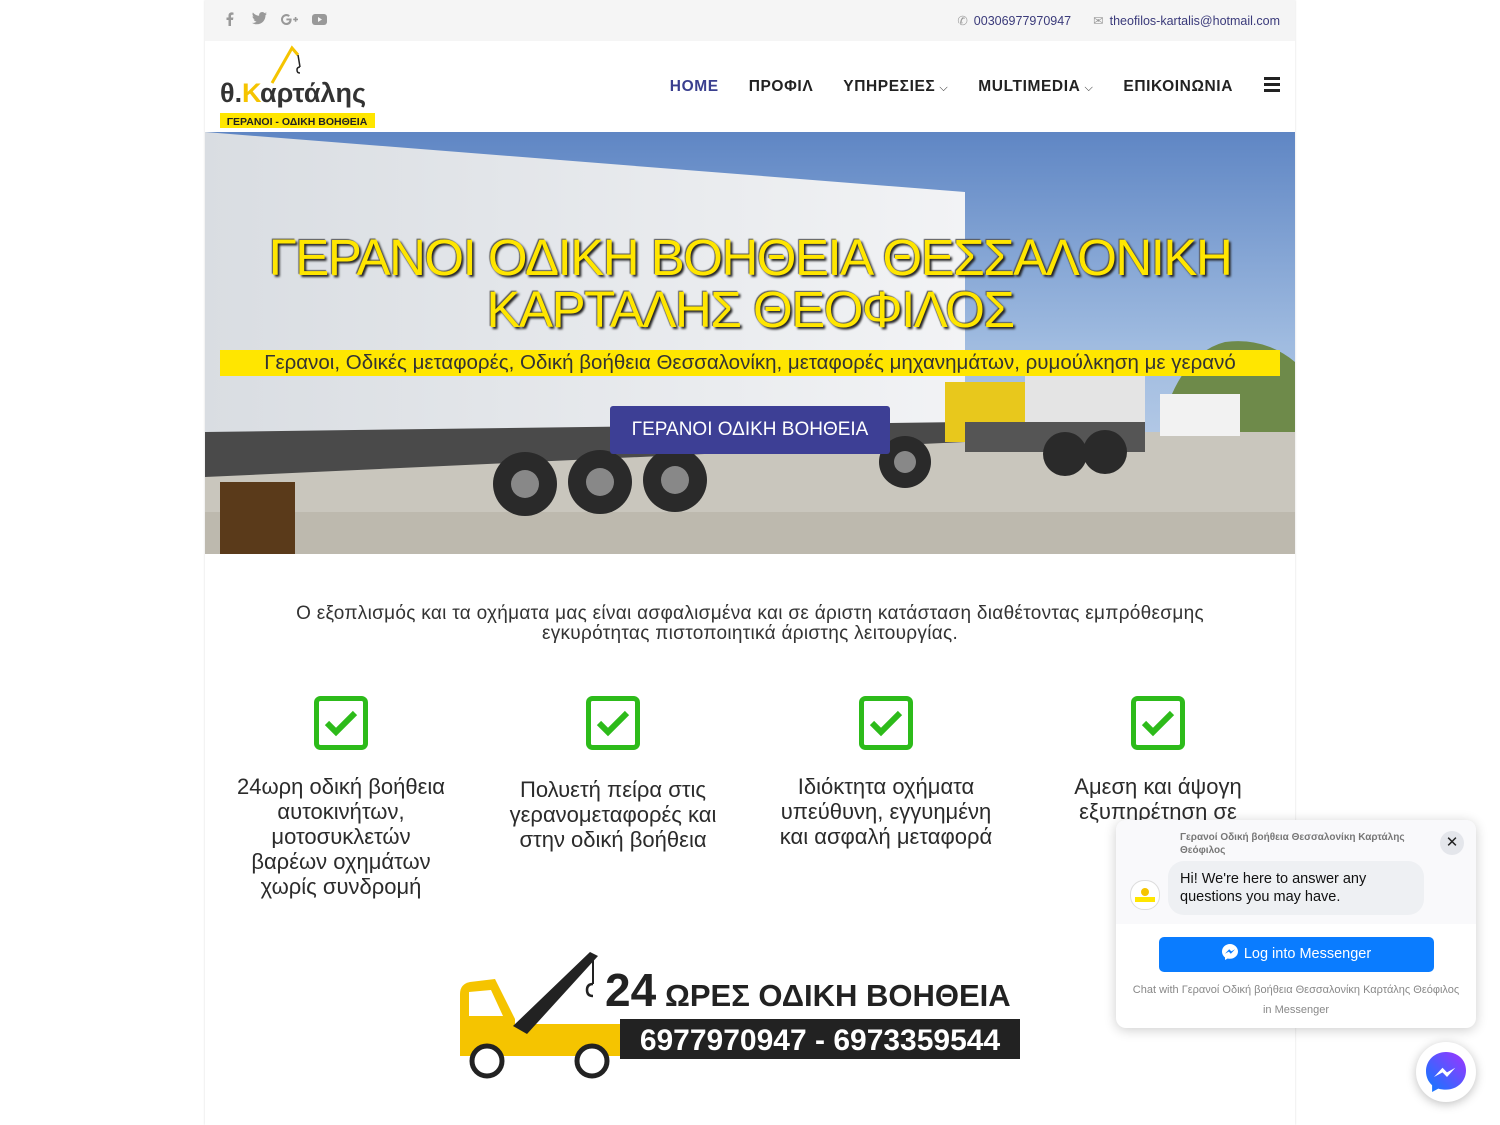  What do you see at coordinates (229, 20) in the screenshot?
I see `facebook-icon` at bounding box center [229, 20].